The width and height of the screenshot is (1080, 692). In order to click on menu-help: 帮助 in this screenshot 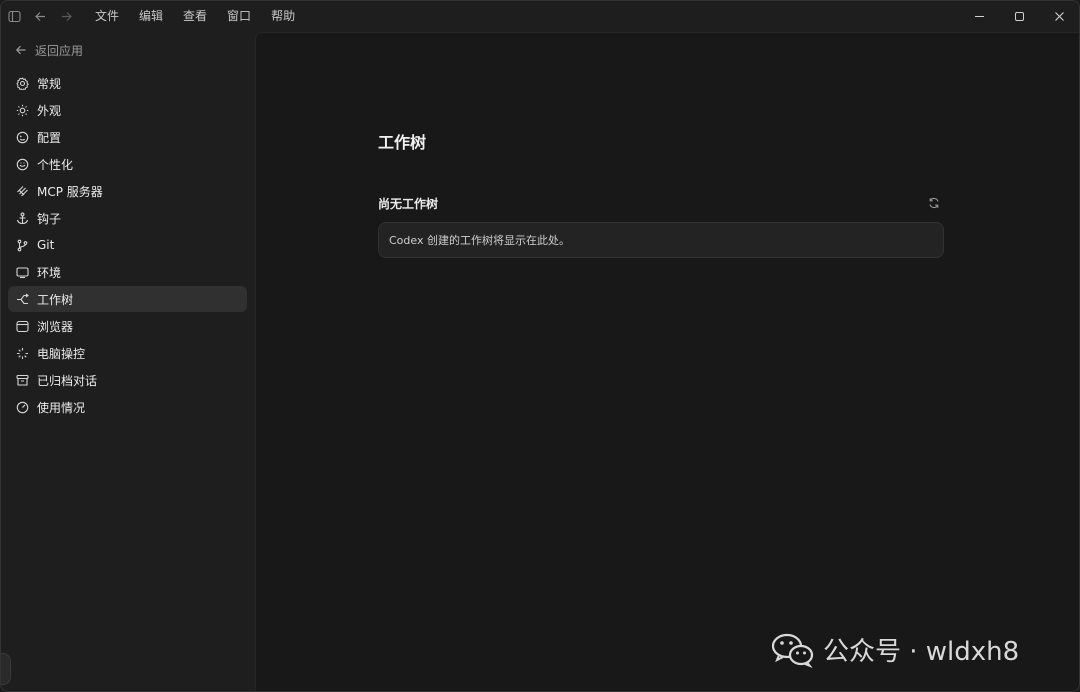, I will do `click(283, 16)`.